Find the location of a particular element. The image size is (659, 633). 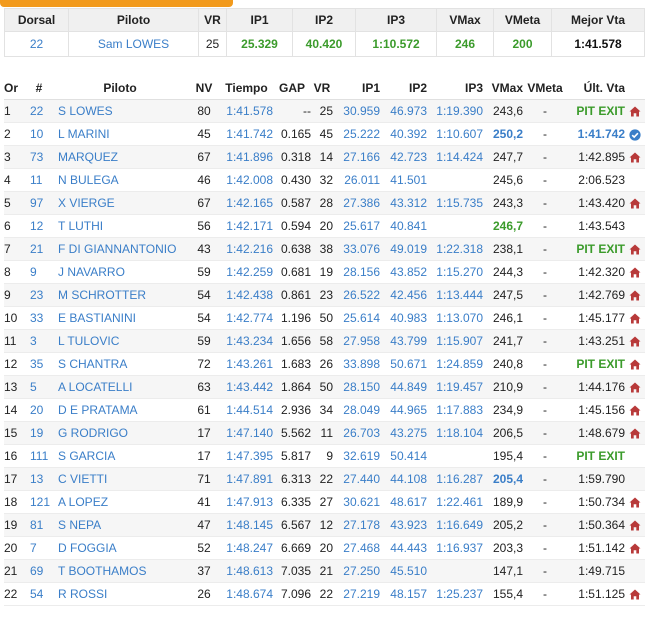

cell-rider-number: 35 is located at coordinates (39, 364).